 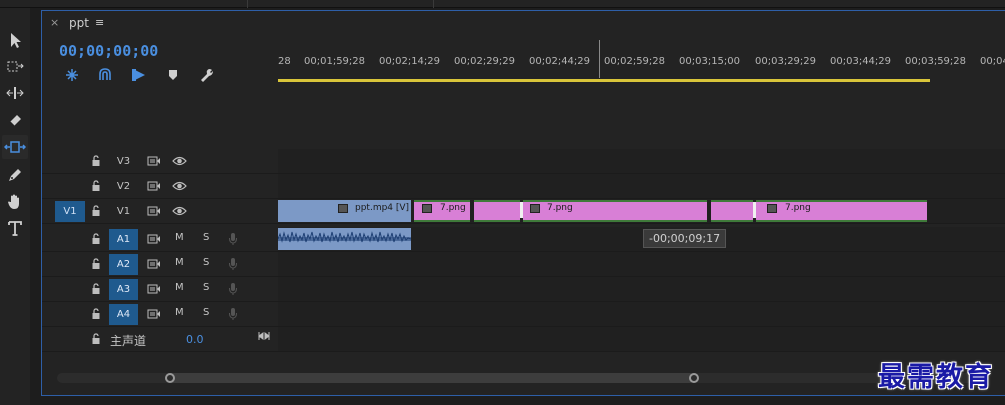 I want to click on track-a3, so click(x=641, y=289).